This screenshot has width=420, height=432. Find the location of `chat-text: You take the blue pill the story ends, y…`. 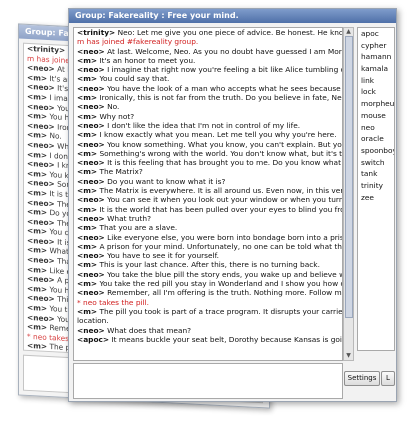

chat-text: You take the blue pill the story ends, y… is located at coordinates (224, 274).